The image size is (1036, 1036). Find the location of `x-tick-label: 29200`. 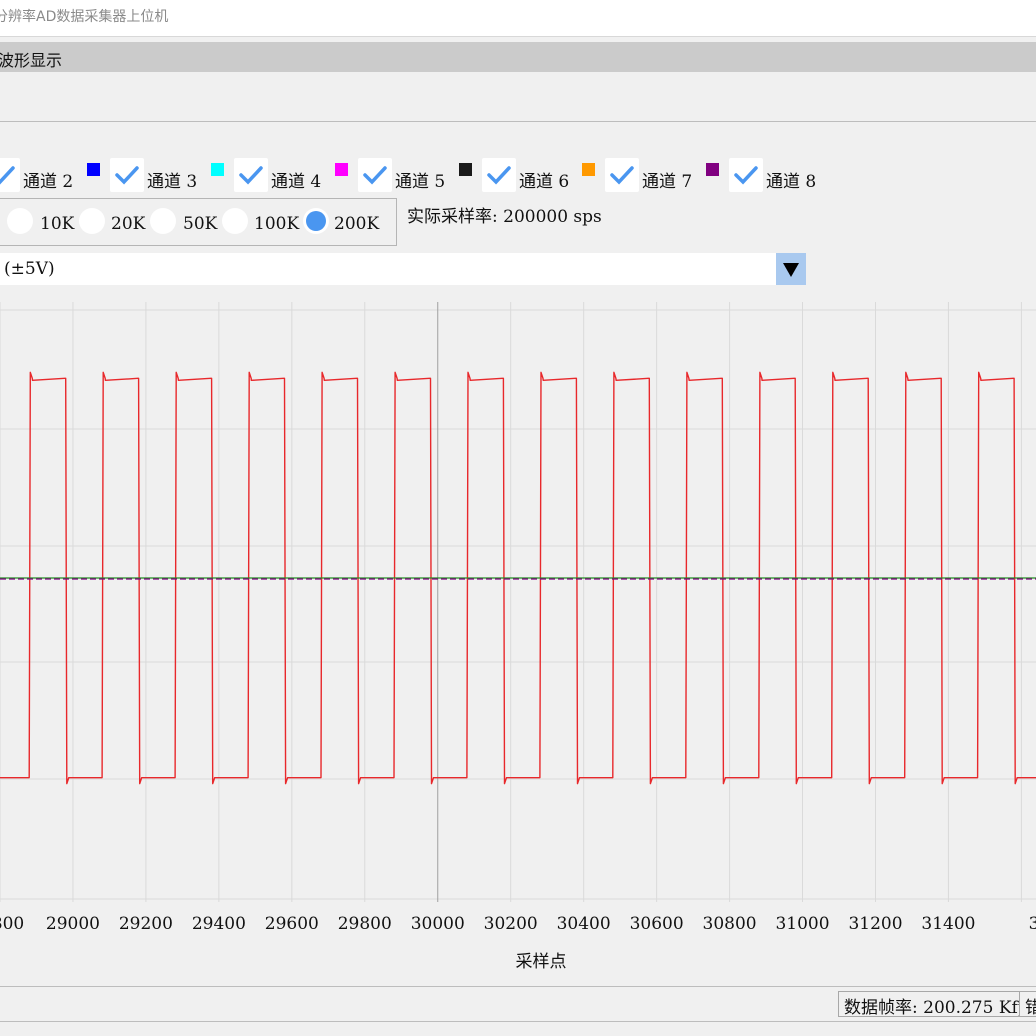

x-tick-label: 29200 is located at coordinates (145, 924).